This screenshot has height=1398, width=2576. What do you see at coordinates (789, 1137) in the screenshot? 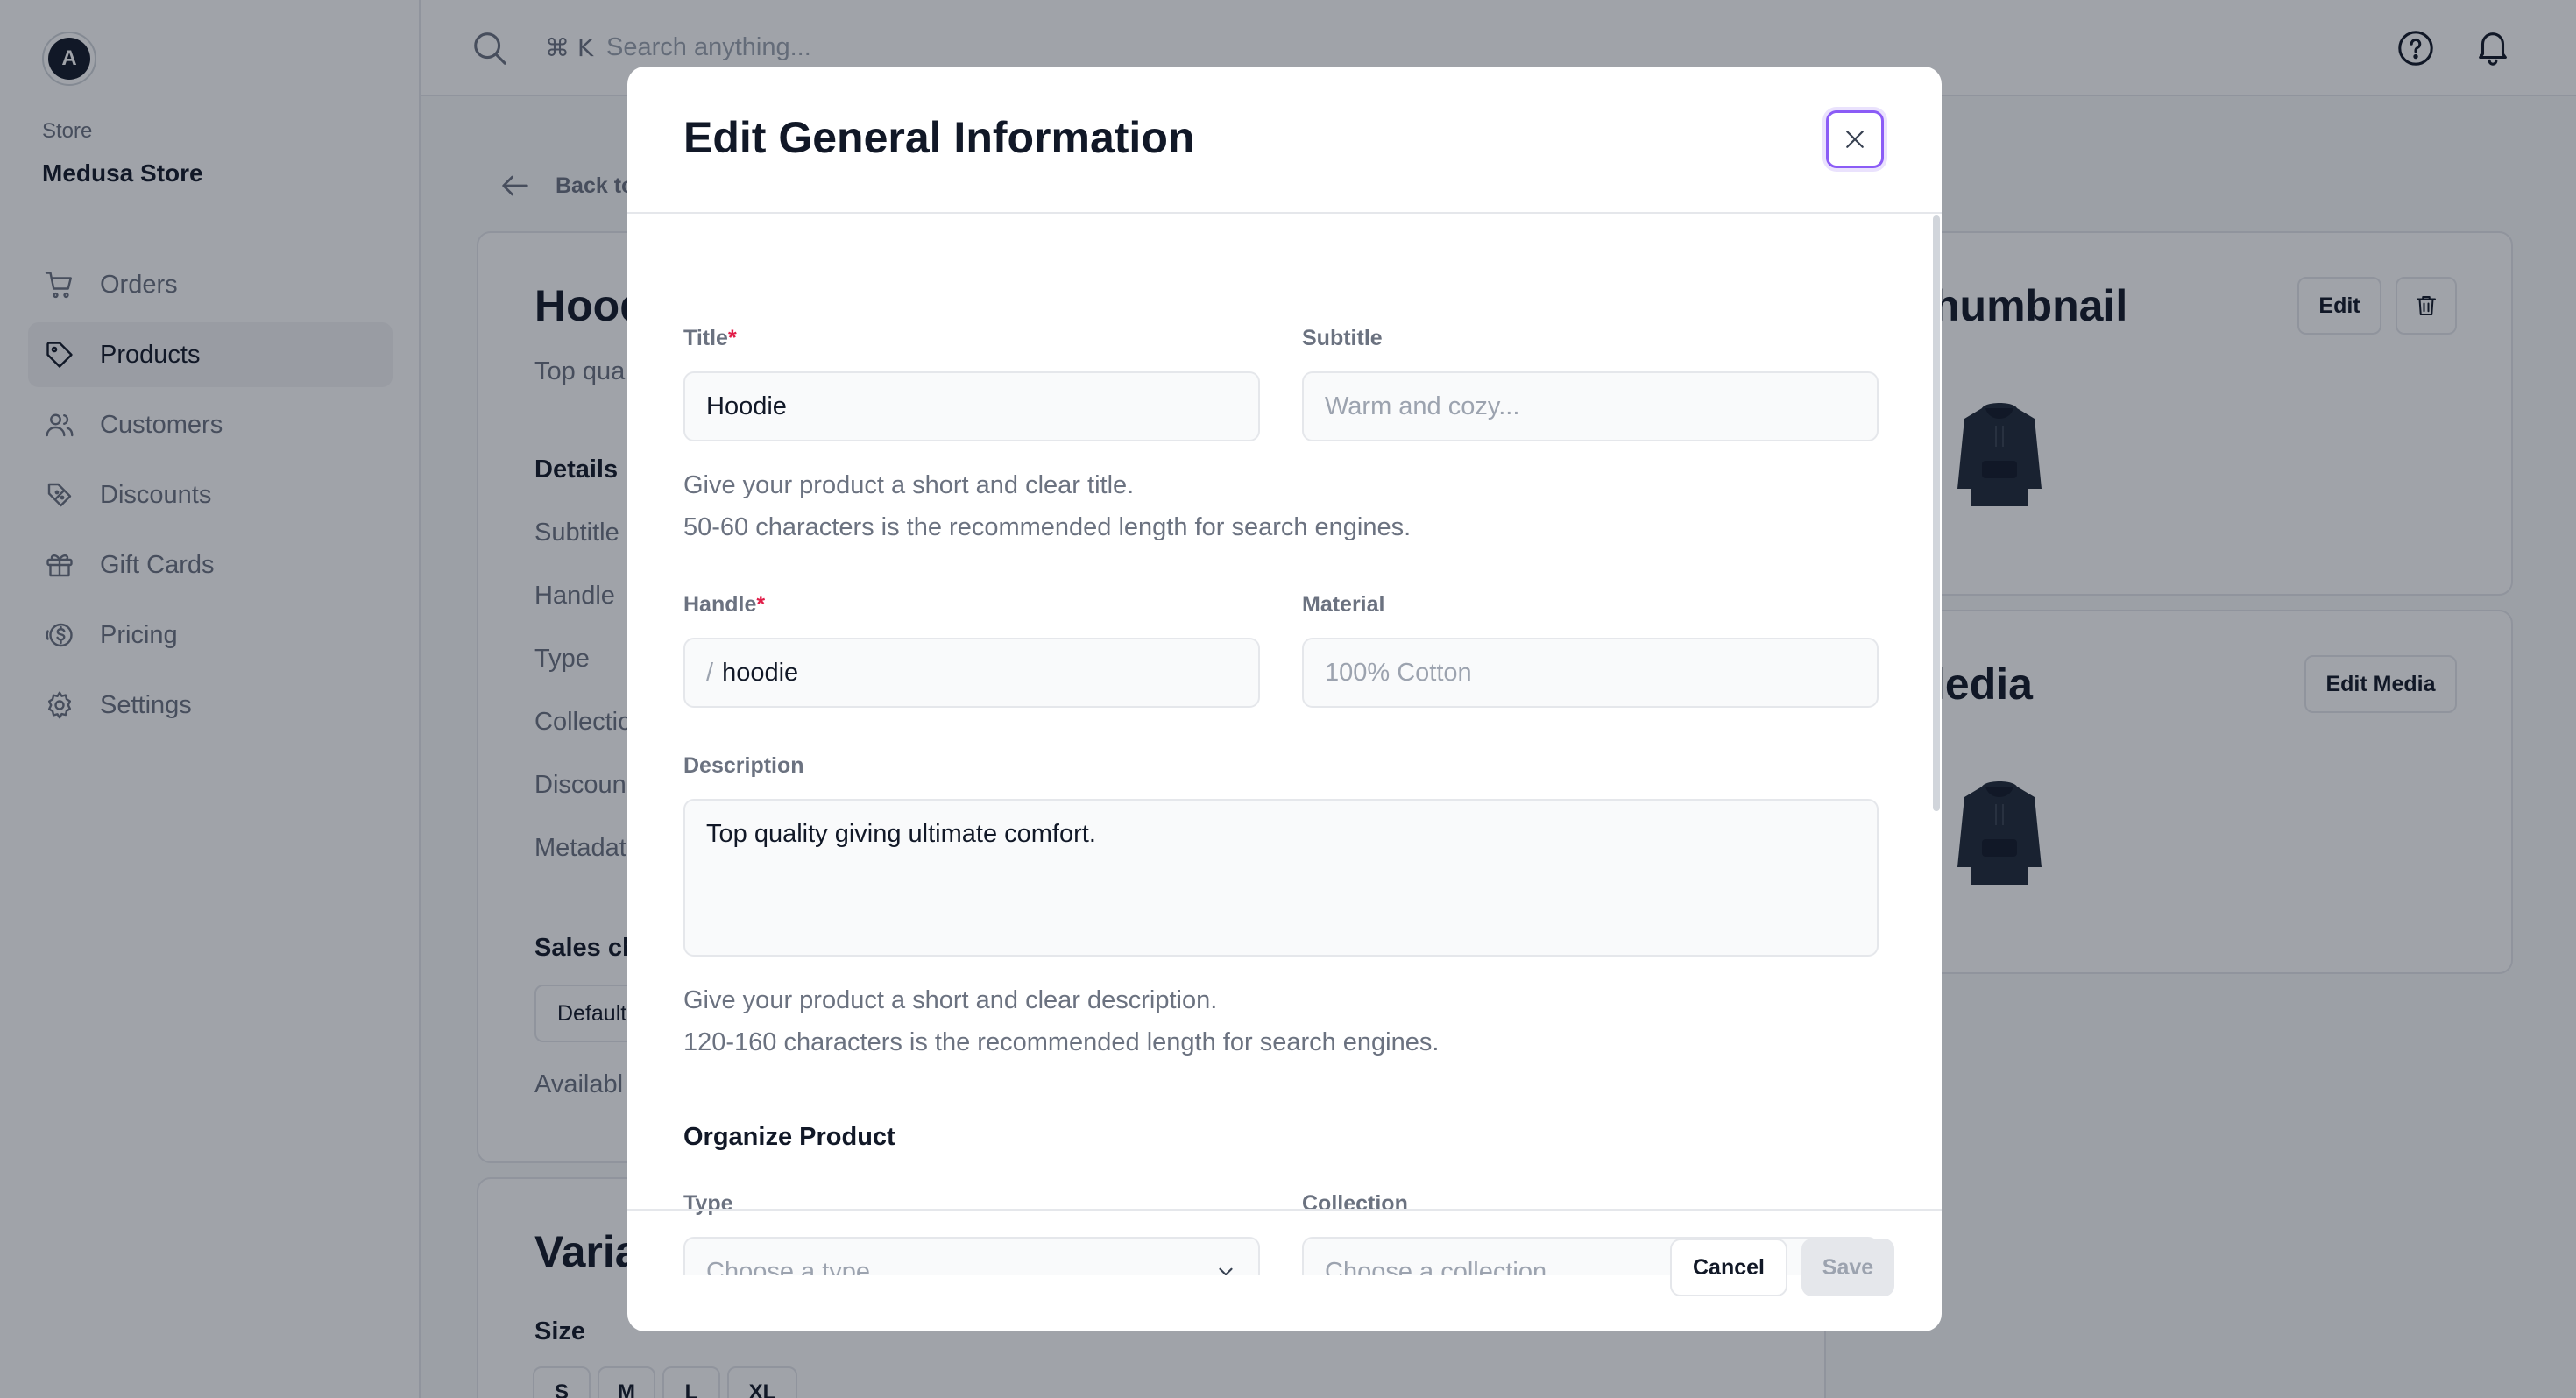
I see `organize-product-heading: Organize Product` at bounding box center [789, 1137].